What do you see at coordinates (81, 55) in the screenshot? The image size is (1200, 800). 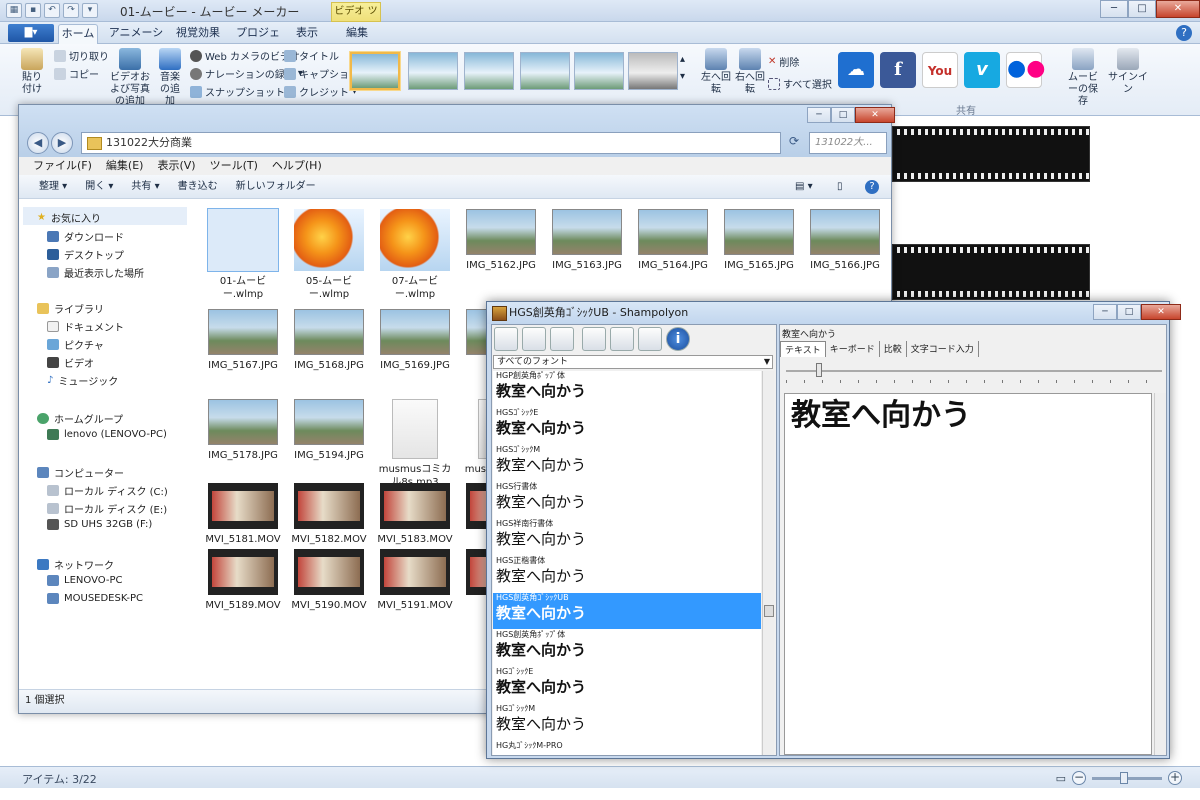 I see `cut-button: 切り取り` at bounding box center [81, 55].